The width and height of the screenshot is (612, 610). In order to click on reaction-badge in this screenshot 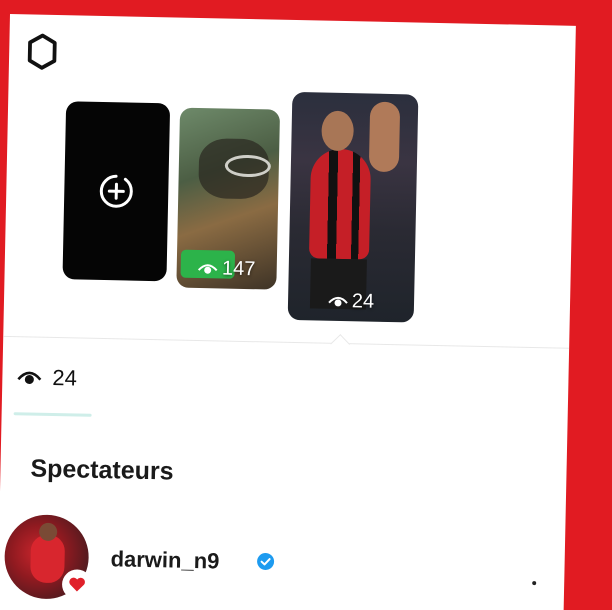, I will do `click(77, 584)`.